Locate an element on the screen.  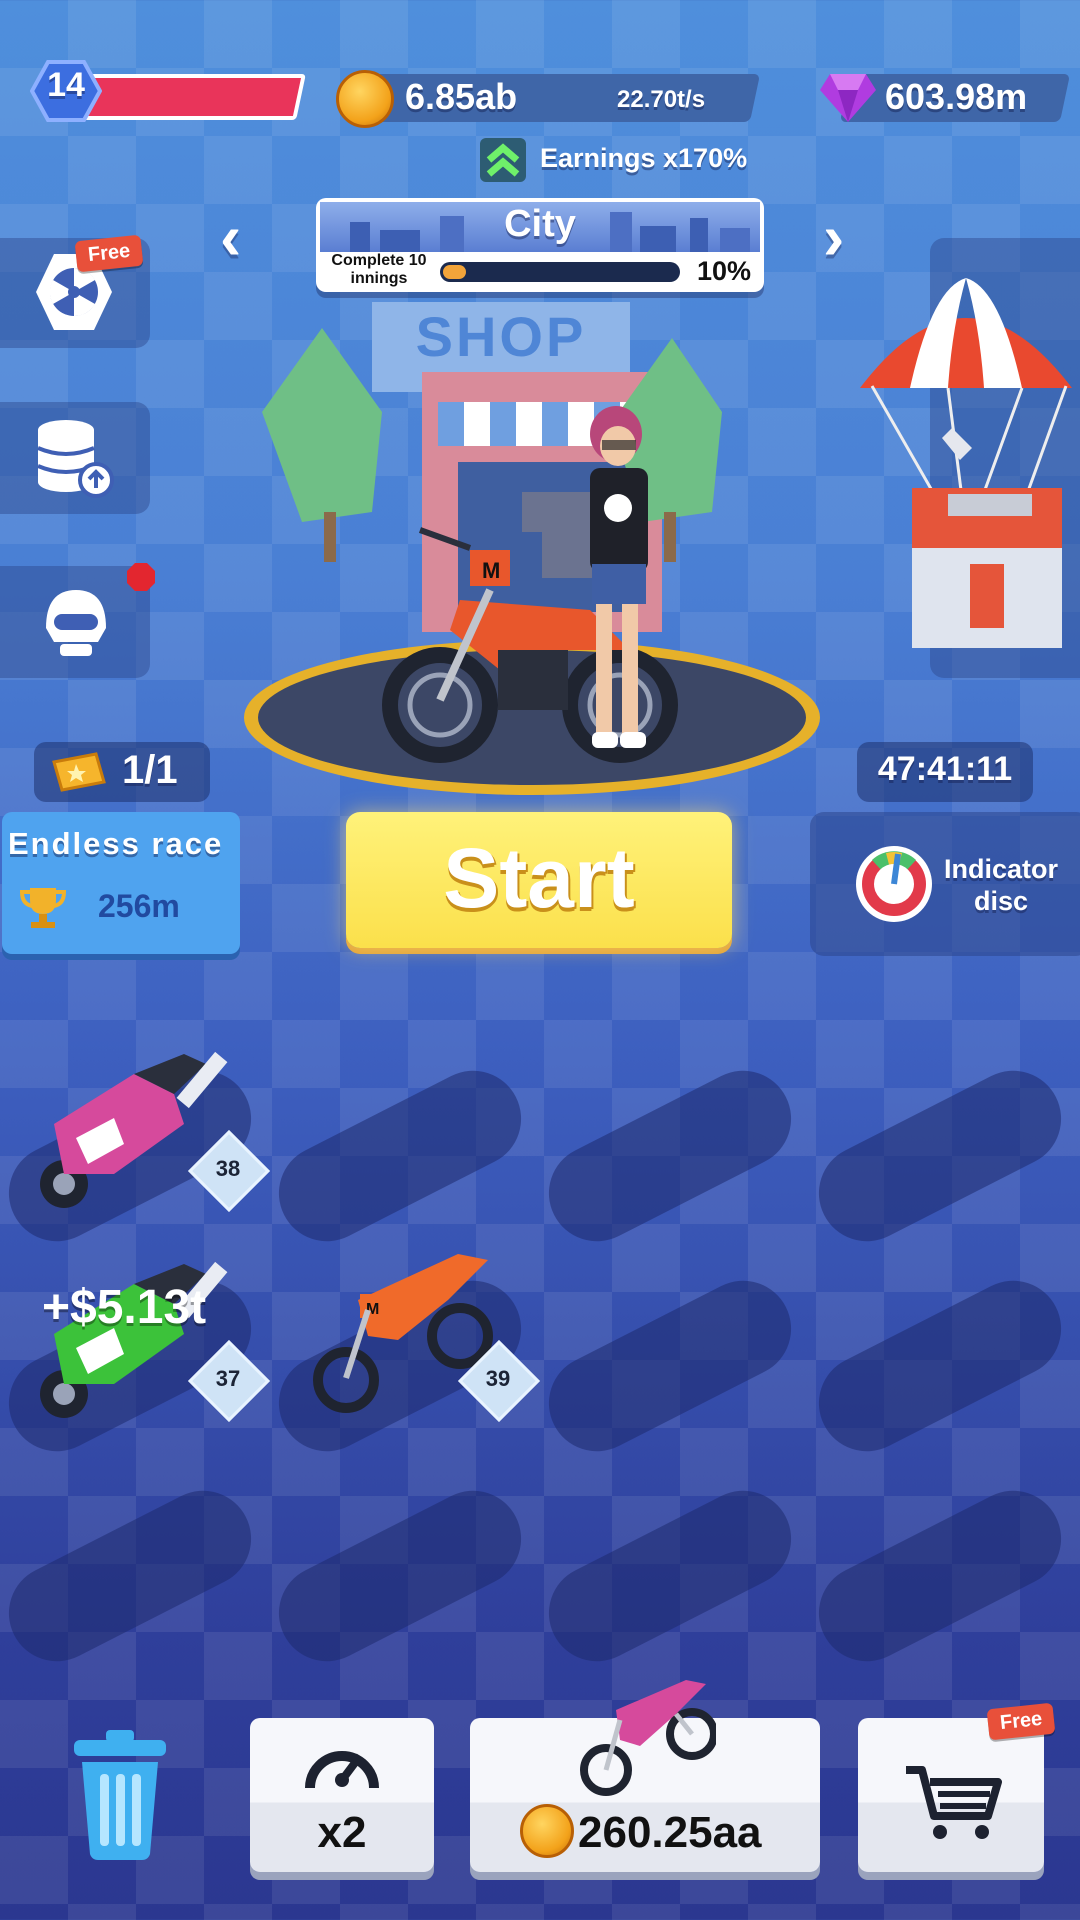
helmet-icon is located at coordinates (76, 623).